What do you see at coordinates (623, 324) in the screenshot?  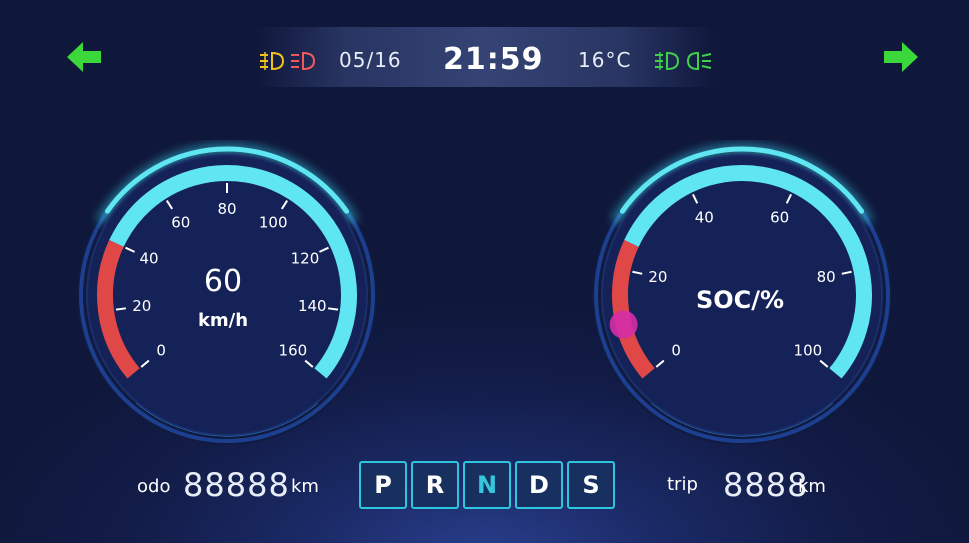 I see `soc-level-marker` at bounding box center [623, 324].